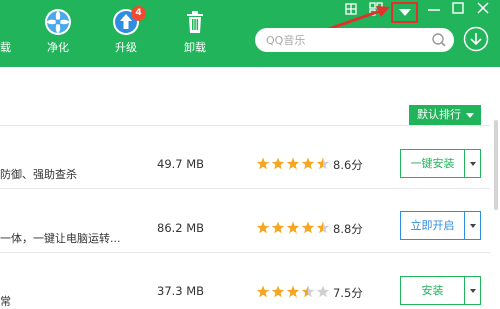 The height and width of the screenshot is (309, 500). Describe the element at coordinates (348, 293) in the screenshot. I see `app-score: 7.5分` at that location.